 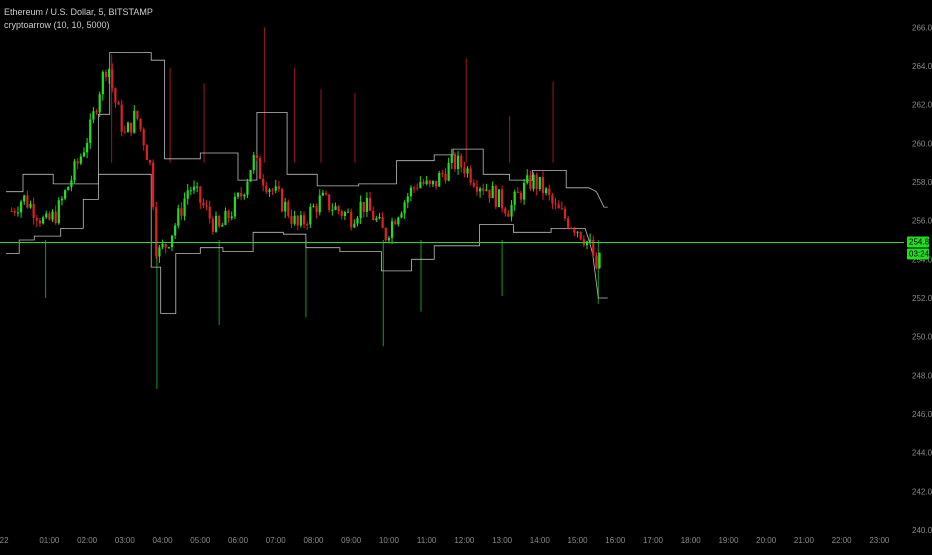 I want to click on x-tick-label: 04:00, so click(x=163, y=540).